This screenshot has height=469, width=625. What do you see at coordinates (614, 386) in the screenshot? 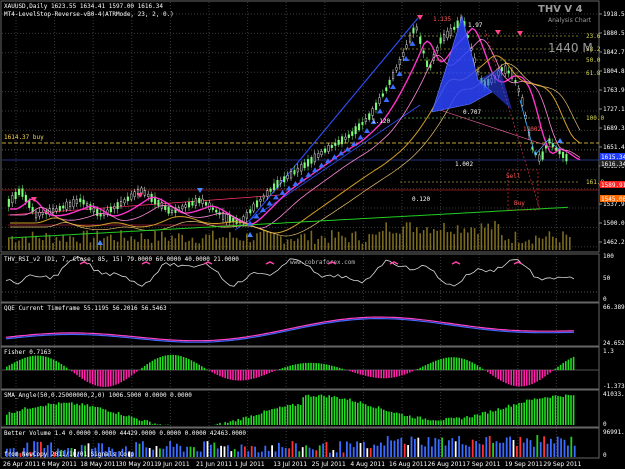
I see `panel-axis-label: -1.3737` at bounding box center [614, 386].